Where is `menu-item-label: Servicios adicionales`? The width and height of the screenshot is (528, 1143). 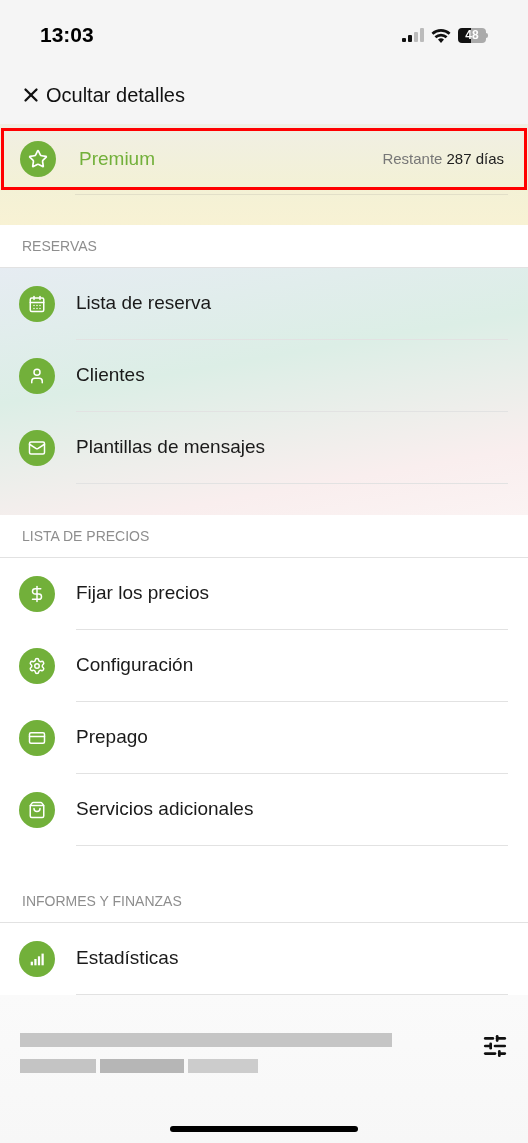
menu-item-label: Servicios adicionales is located at coordinates (165, 809).